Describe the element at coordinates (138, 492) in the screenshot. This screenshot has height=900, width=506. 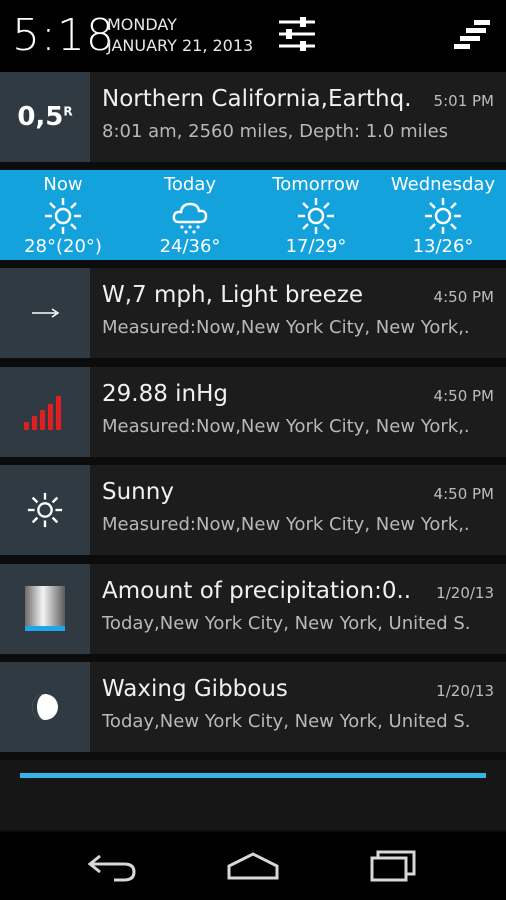
I see `notification-title: Sunny` at that location.